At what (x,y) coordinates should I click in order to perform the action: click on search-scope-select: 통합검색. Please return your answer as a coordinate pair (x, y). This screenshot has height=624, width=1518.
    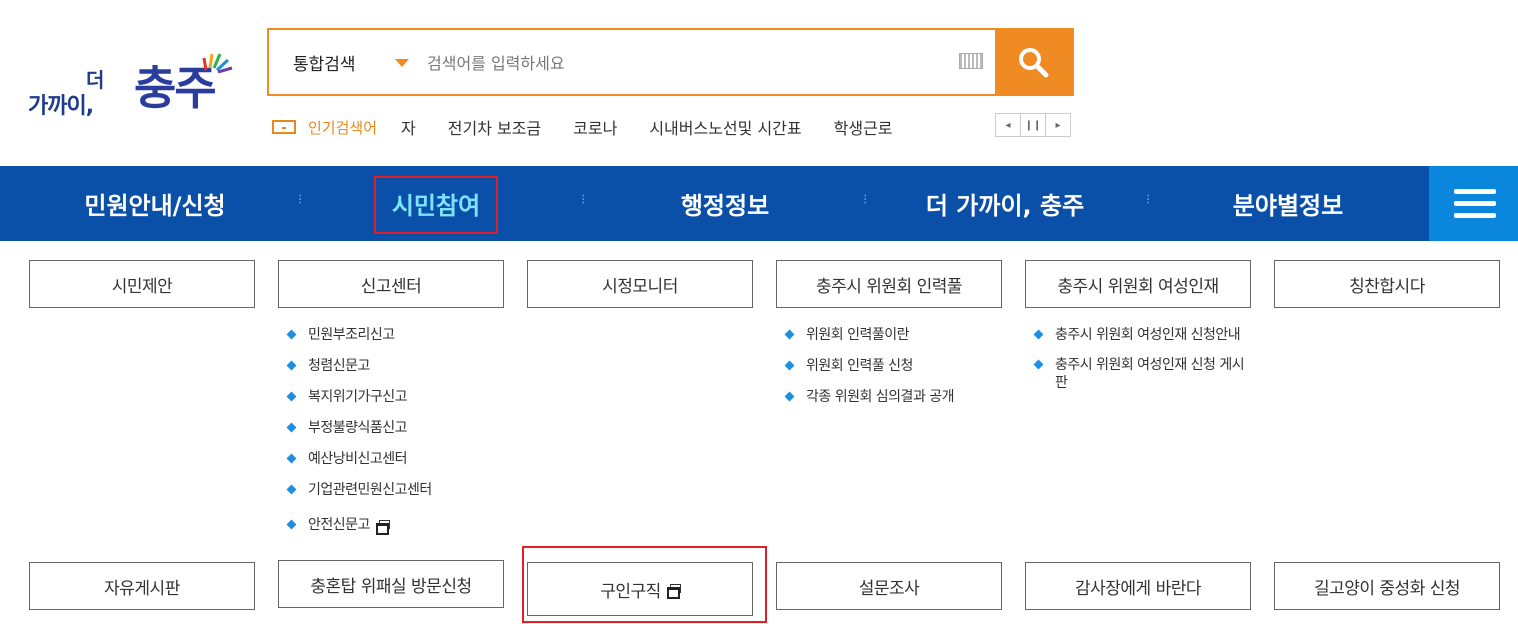
    Looking at the image, I should click on (324, 62).